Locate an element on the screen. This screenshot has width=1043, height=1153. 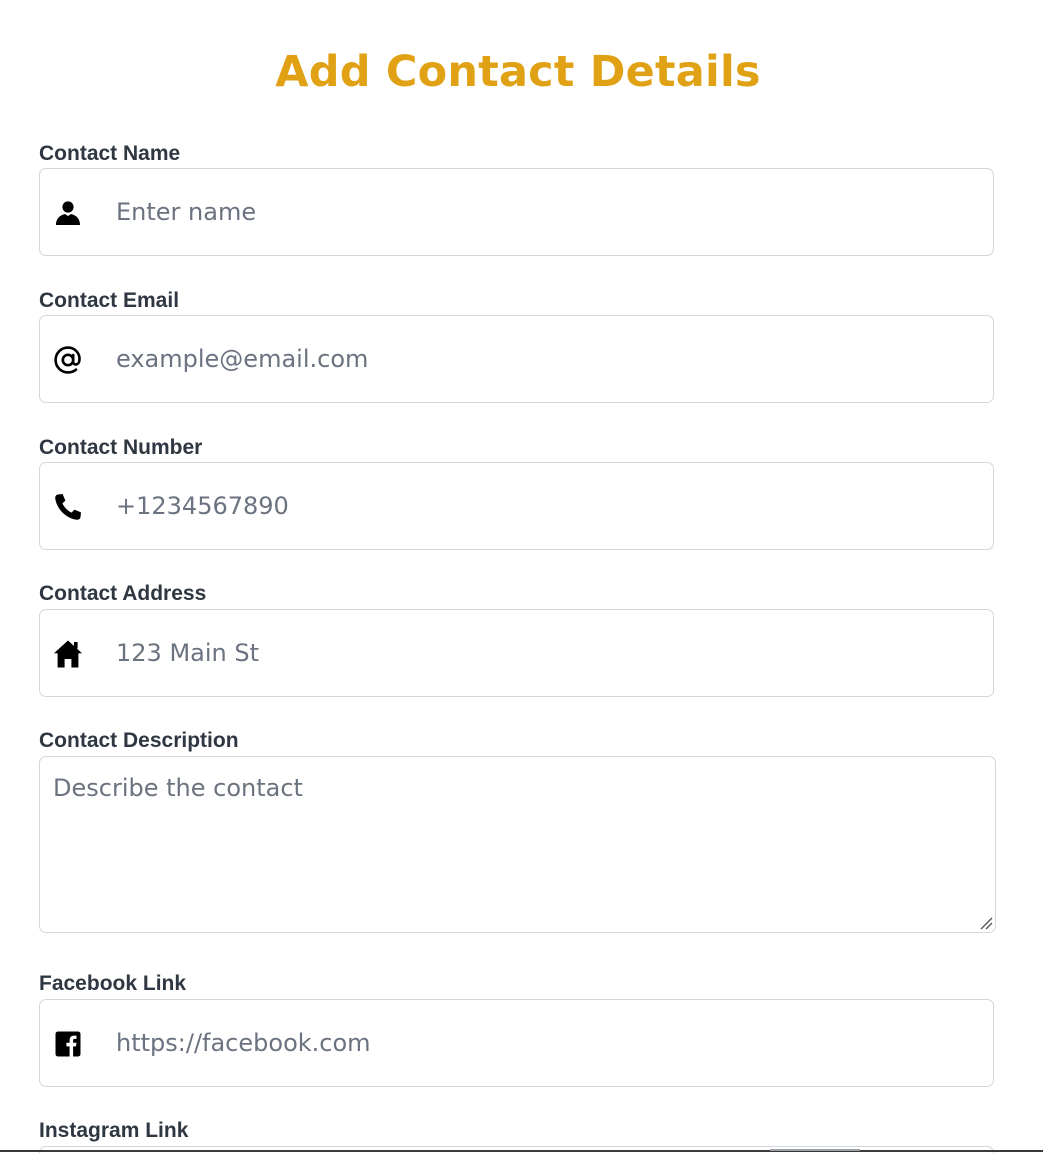
at-sign-icon is located at coordinates (68, 360).